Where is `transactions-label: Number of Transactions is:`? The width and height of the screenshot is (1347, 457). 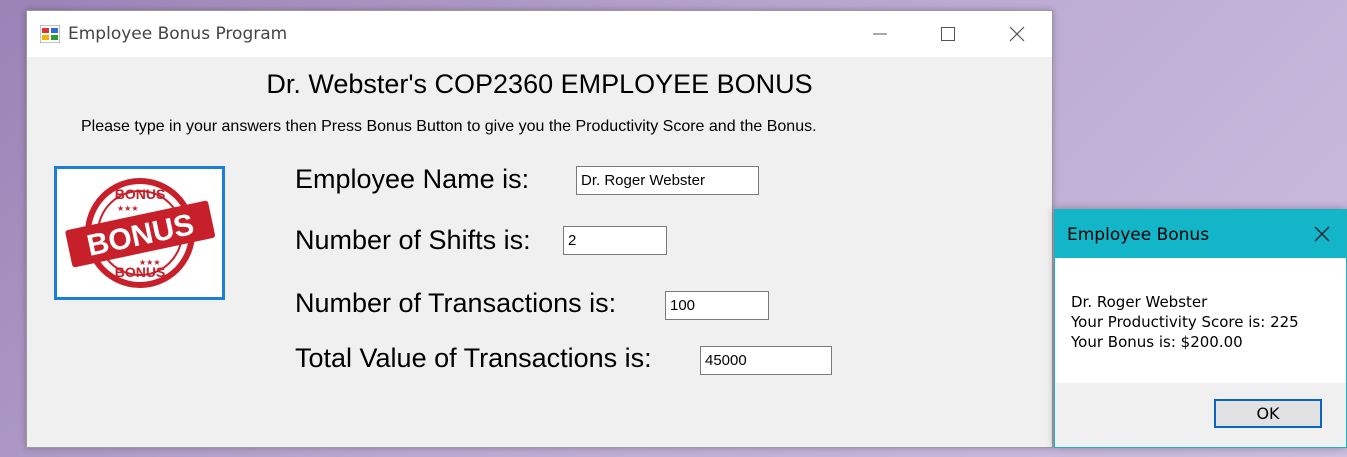
transactions-label: Number of Transactions is: is located at coordinates (456, 303).